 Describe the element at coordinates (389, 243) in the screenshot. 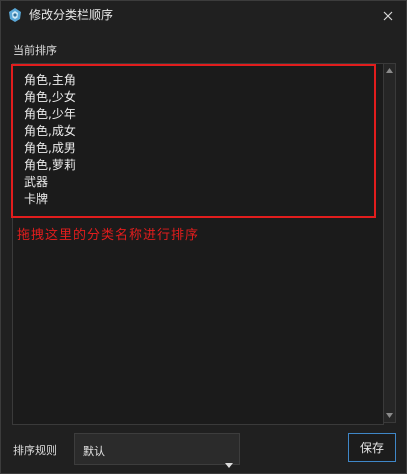

I see `vertical-scrollbar` at that location.